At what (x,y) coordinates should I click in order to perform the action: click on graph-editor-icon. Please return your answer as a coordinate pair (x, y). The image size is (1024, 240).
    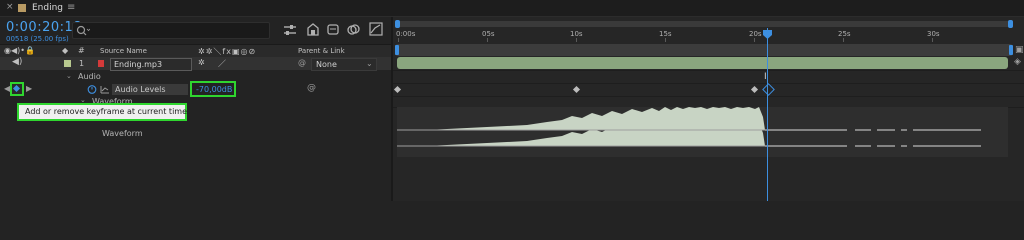
    Looking at the image, I should click on (376, 29).